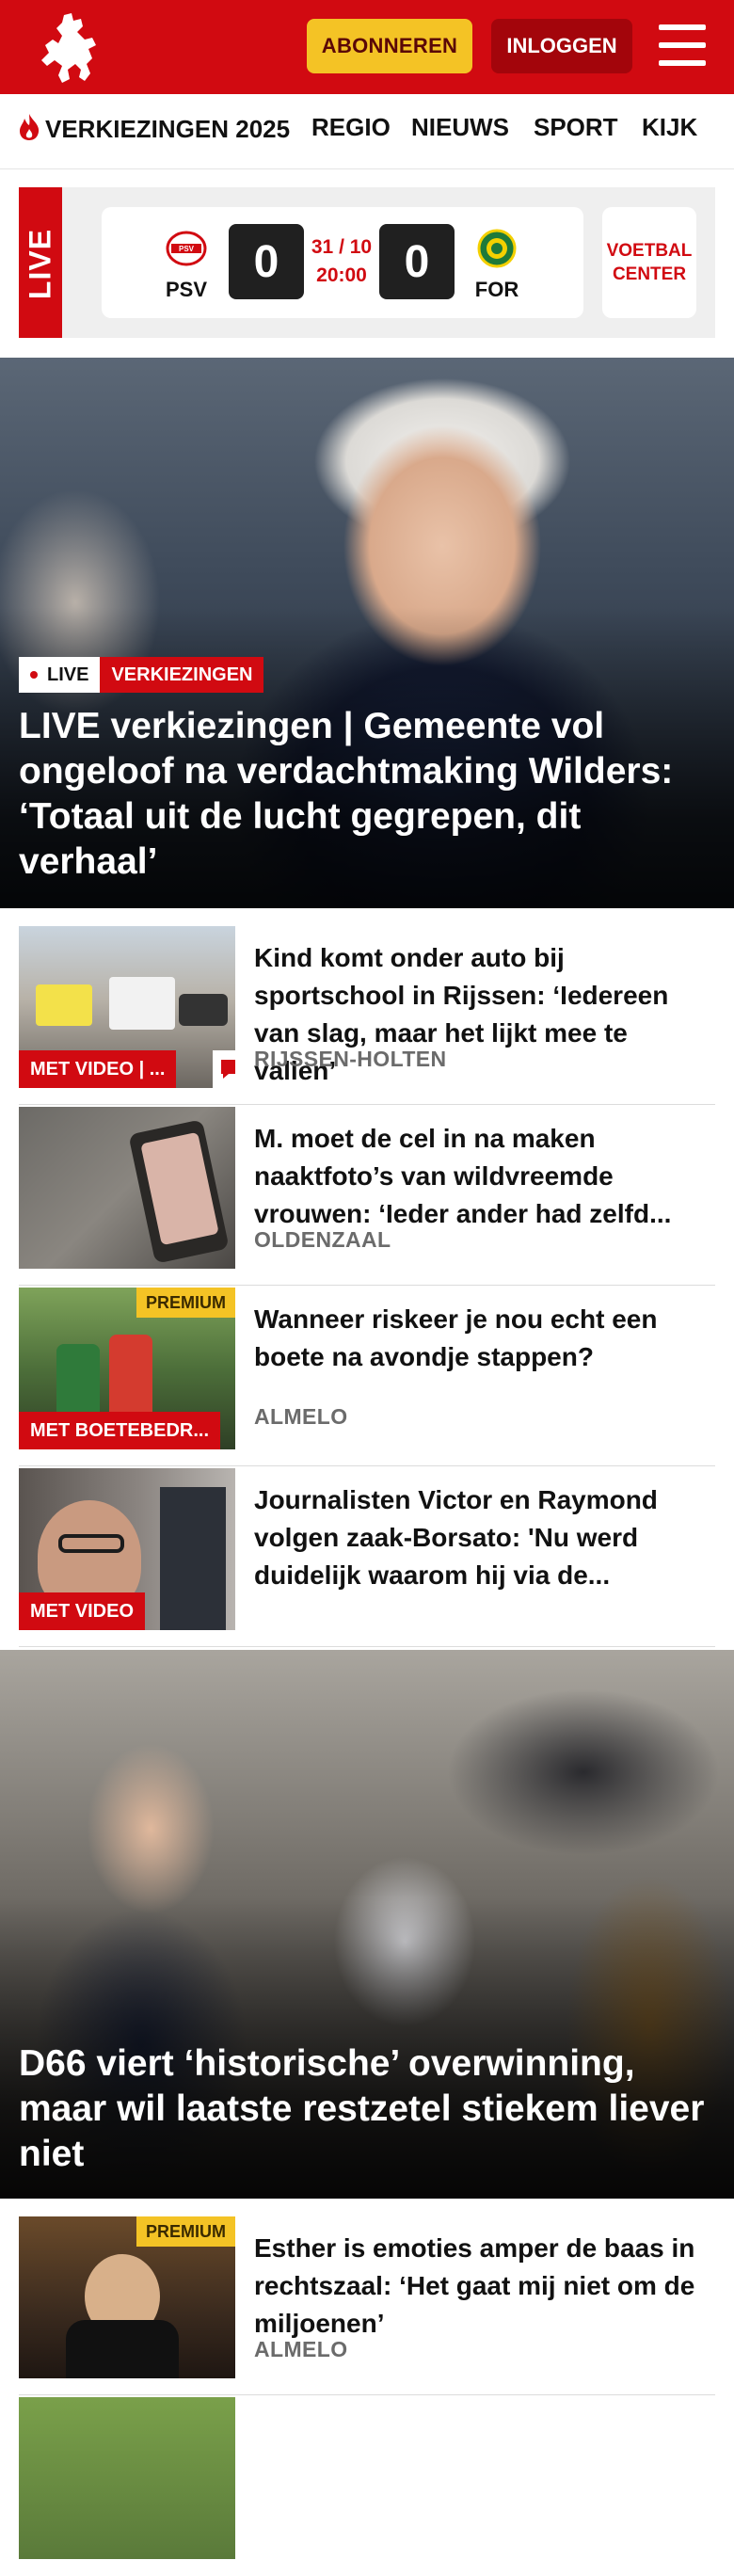 The height and width of the screenshot is (2576, 734). Describe the element at coordinates (34, 675) in the screenshot. I see `live-dot-icon` at that location.